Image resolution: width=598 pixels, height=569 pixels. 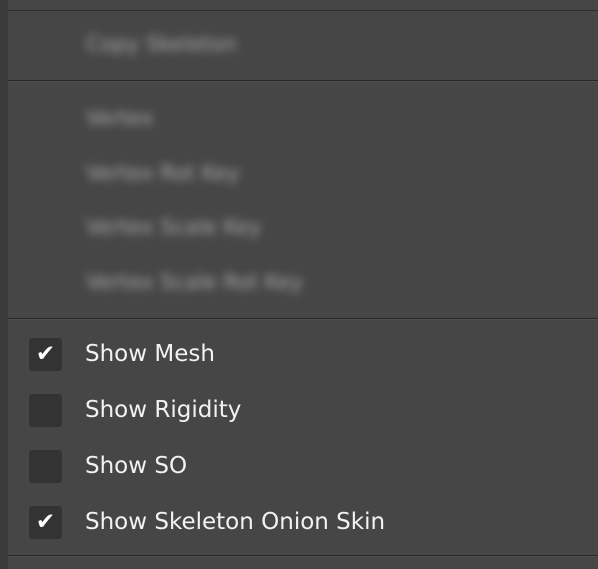 I want to click on menu-item-show-rigidity: Show Rigidity, so click(x=303, y=410).